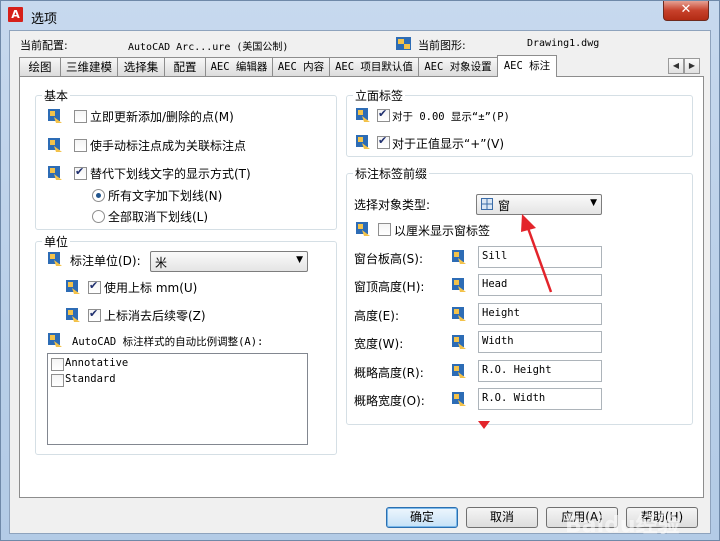  I want to click on dimension-styles-list: Annotative Standard, so click(177, 399).